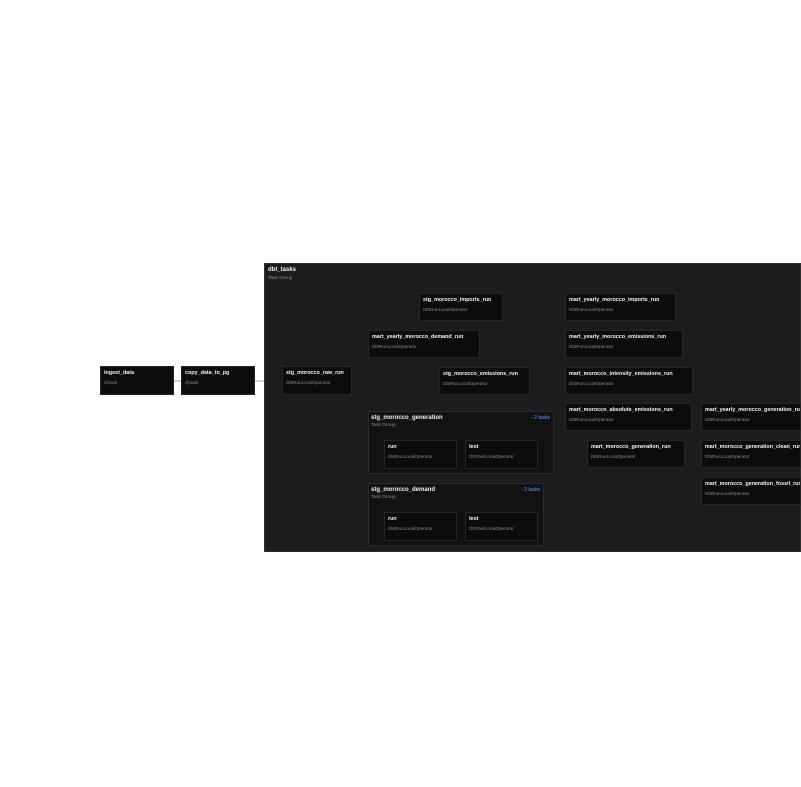 The width and height of the screenshot is (801, 787). What do you see at coordinates (119, 373) in the screenshot?
I see `task-label: ingest_data` at bounding box center [119, 373].